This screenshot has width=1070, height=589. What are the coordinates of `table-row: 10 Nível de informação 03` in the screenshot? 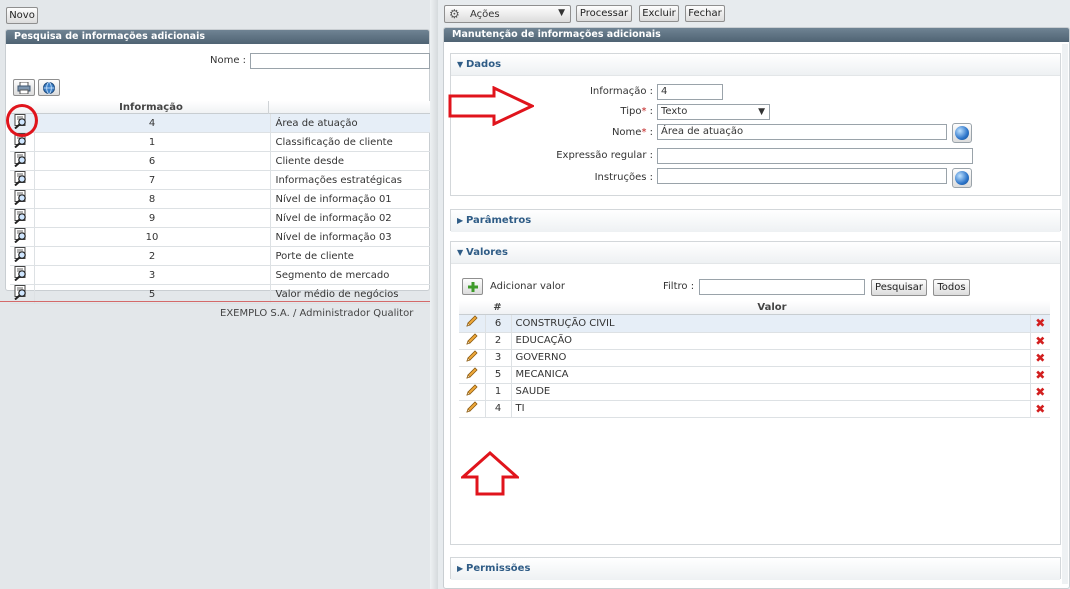 It's located at (220, 237).